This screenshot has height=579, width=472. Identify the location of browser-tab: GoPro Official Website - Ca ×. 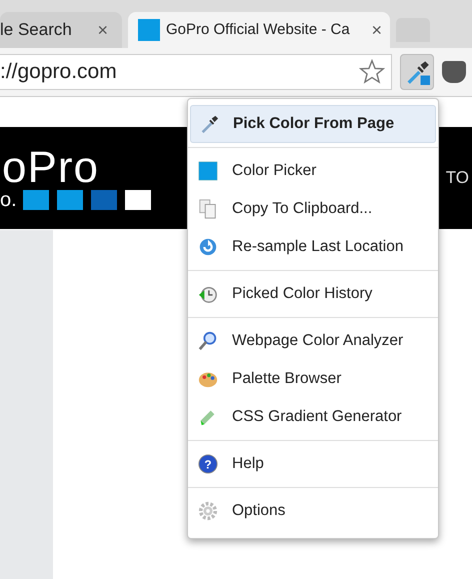
(259, 30).